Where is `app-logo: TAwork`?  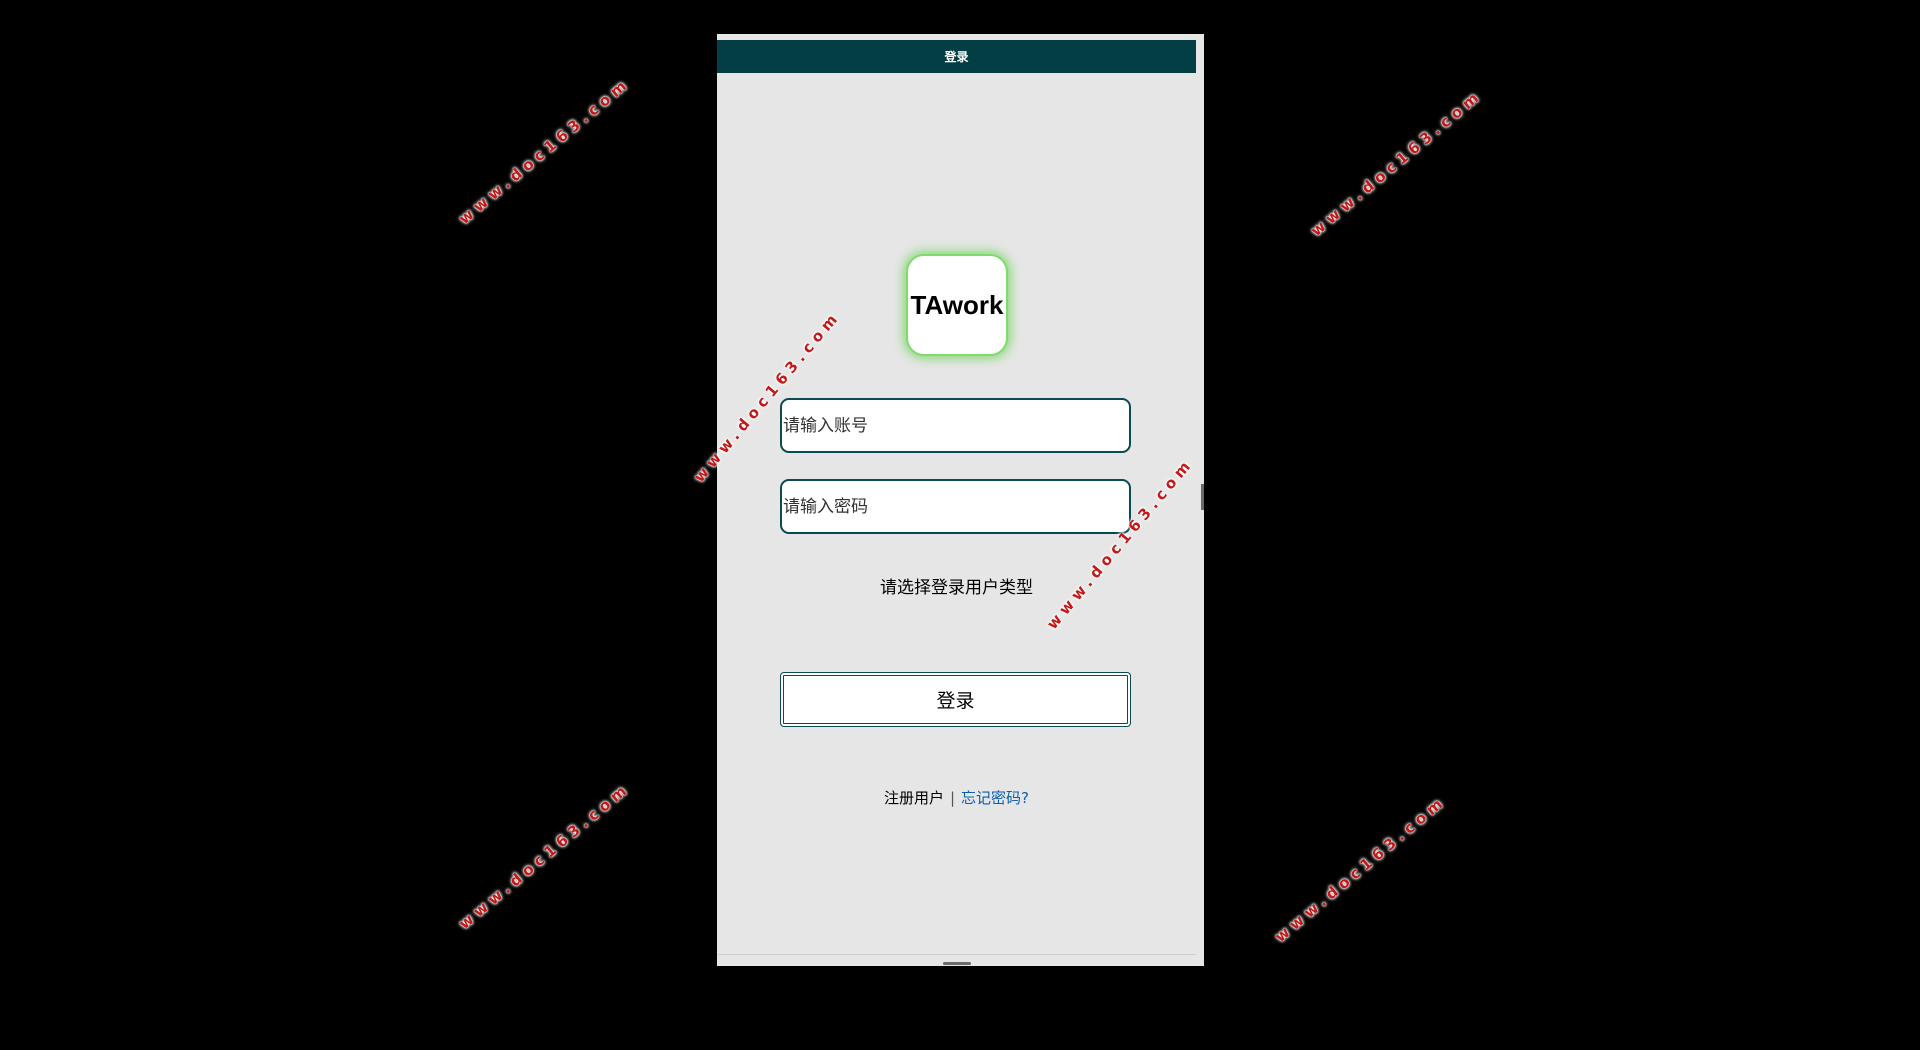
app-logo: TAwork is located at coordinates (957, 305).